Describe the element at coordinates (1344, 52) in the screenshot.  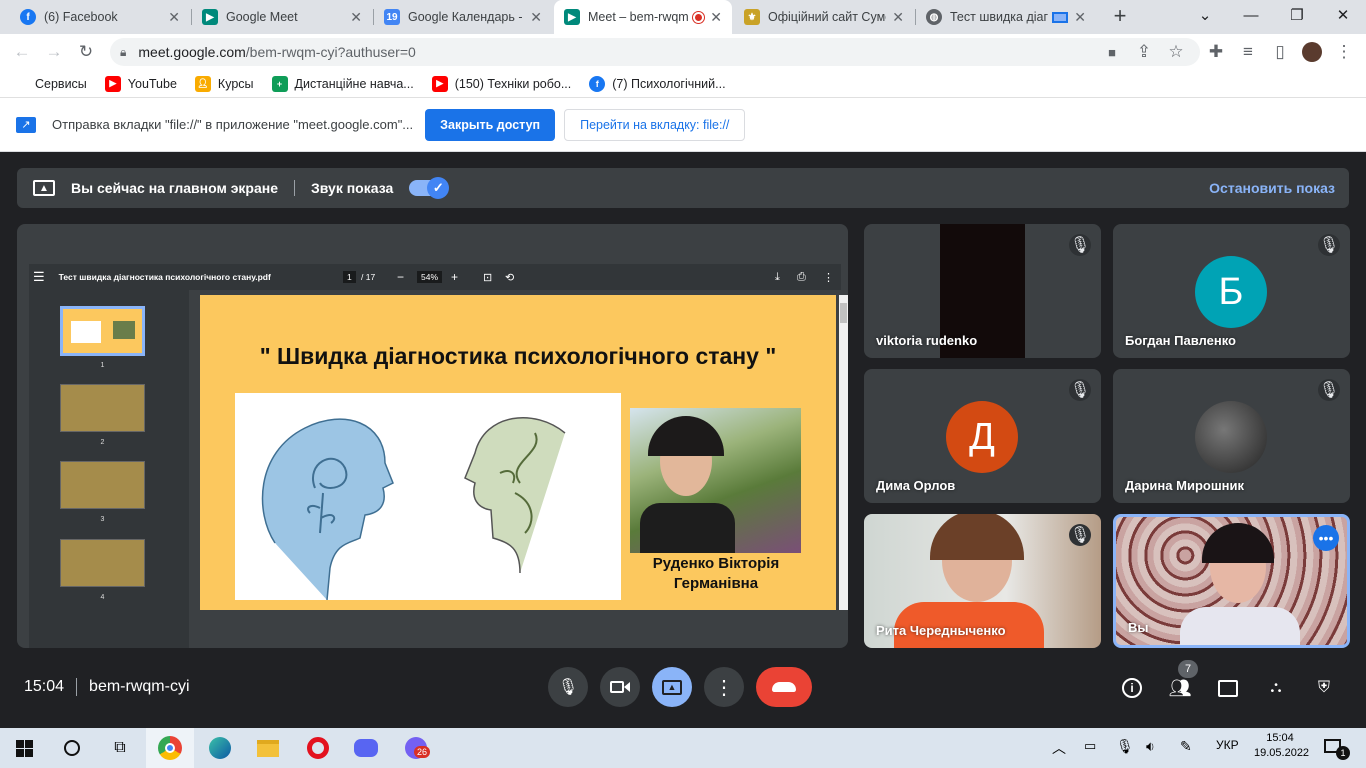
I see `menu-icon: ⋮` at that location.